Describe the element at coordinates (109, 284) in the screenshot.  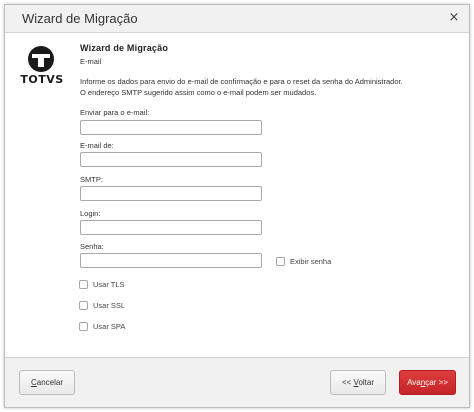
I see `use-tls-label: Usar TLS` at that location.